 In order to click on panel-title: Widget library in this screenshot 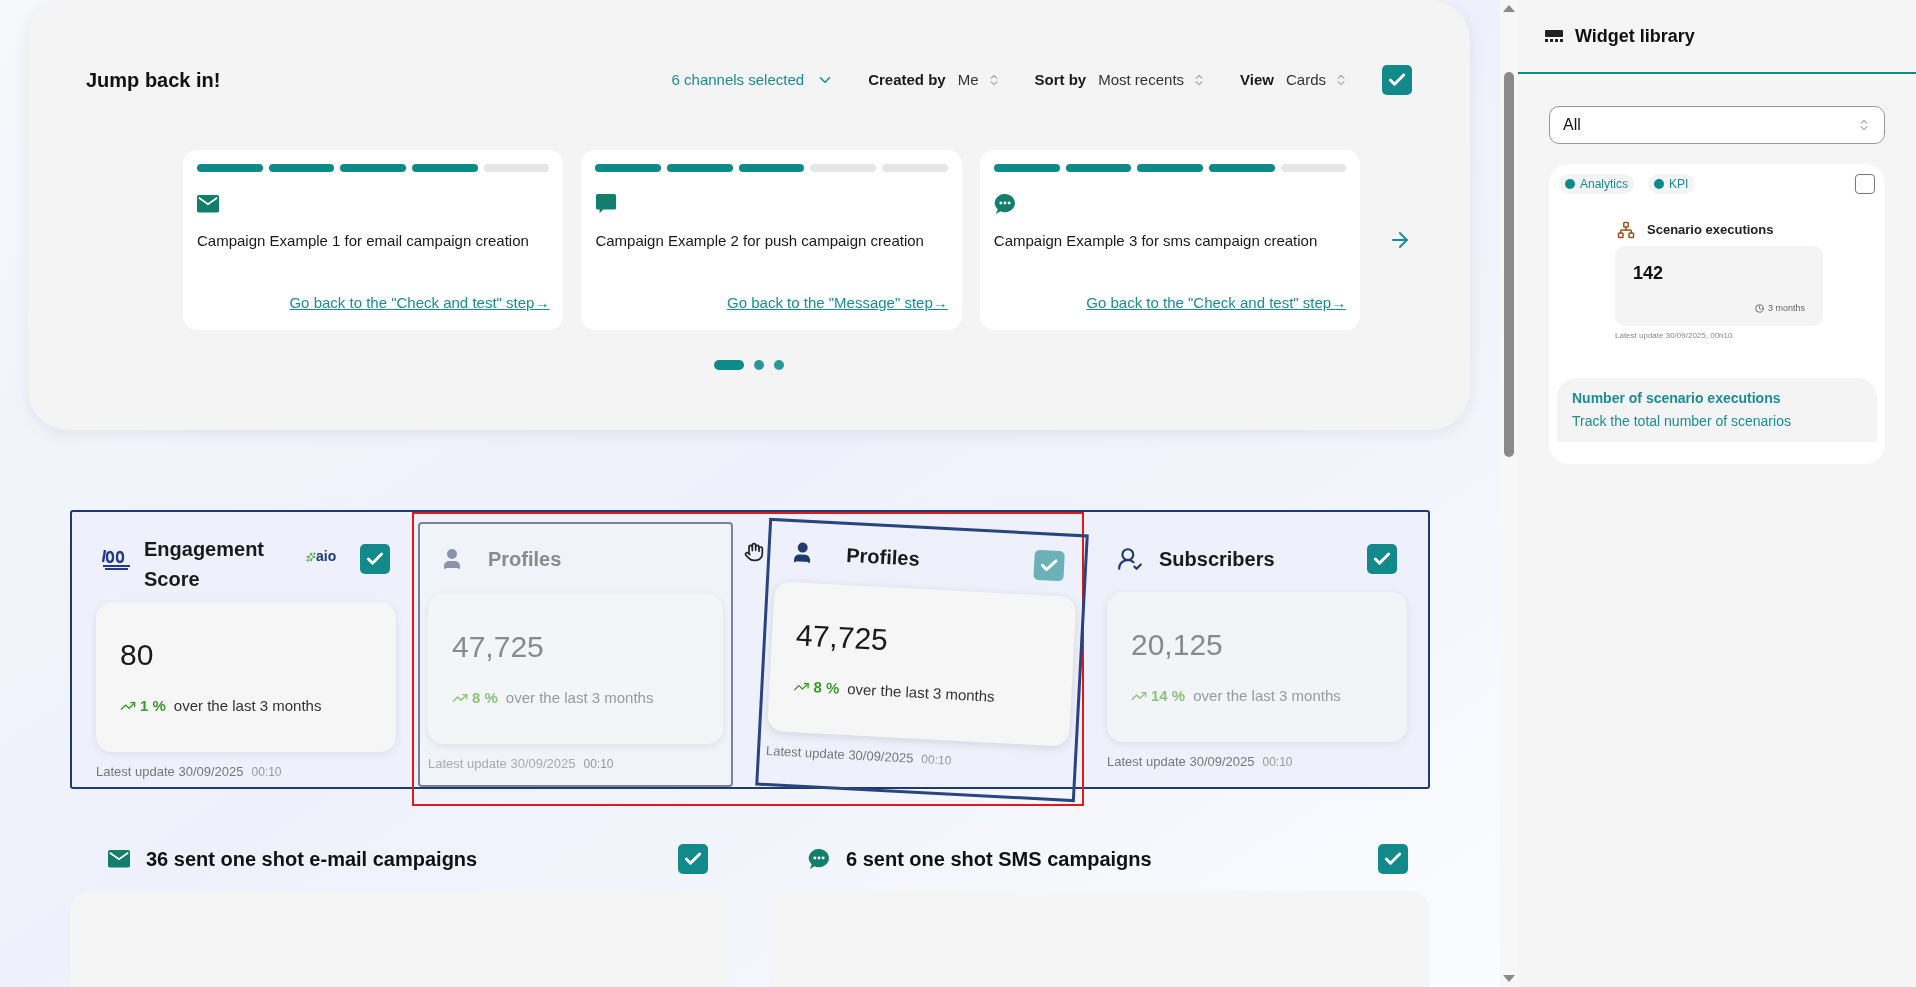, I will do `click(1635, 36)`.